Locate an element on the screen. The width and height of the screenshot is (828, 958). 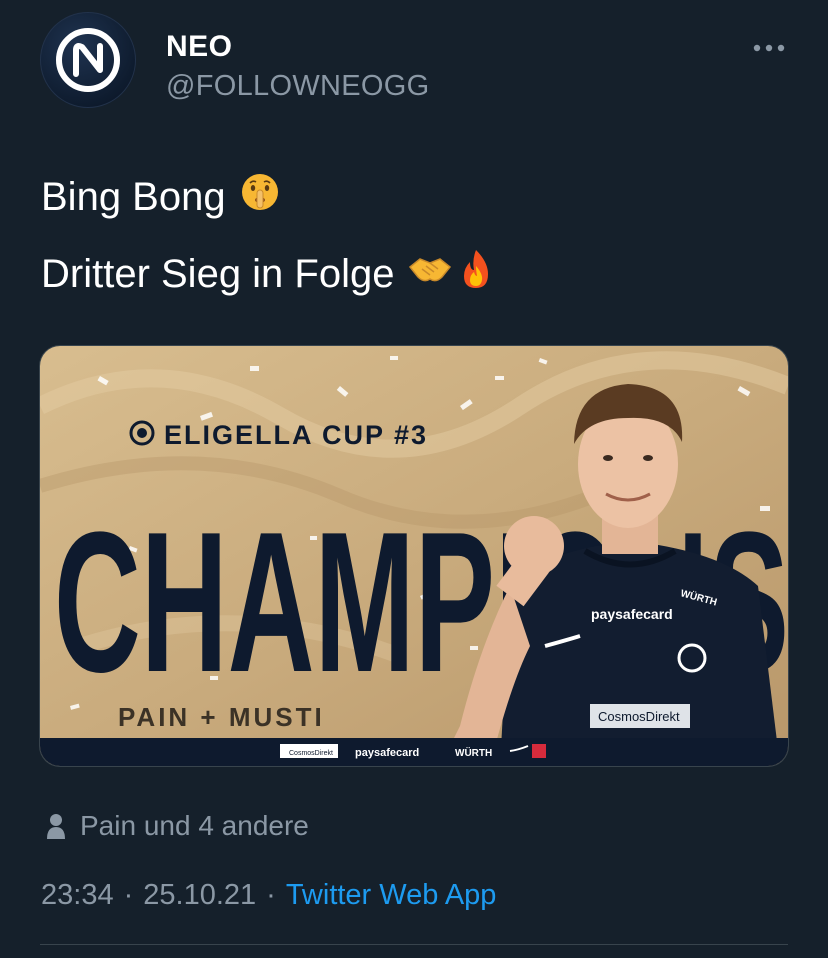
sponsor-logo: CosmosDirekt is located at coordinates (311, 753).